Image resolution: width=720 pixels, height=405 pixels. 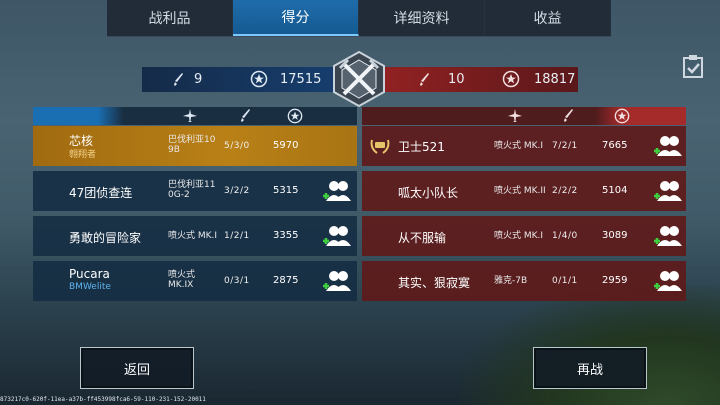 What do you see at coordinates (198, 79) in the screenshot?
I see `blue-team-kills: 9` at bounding box center [198, 79].